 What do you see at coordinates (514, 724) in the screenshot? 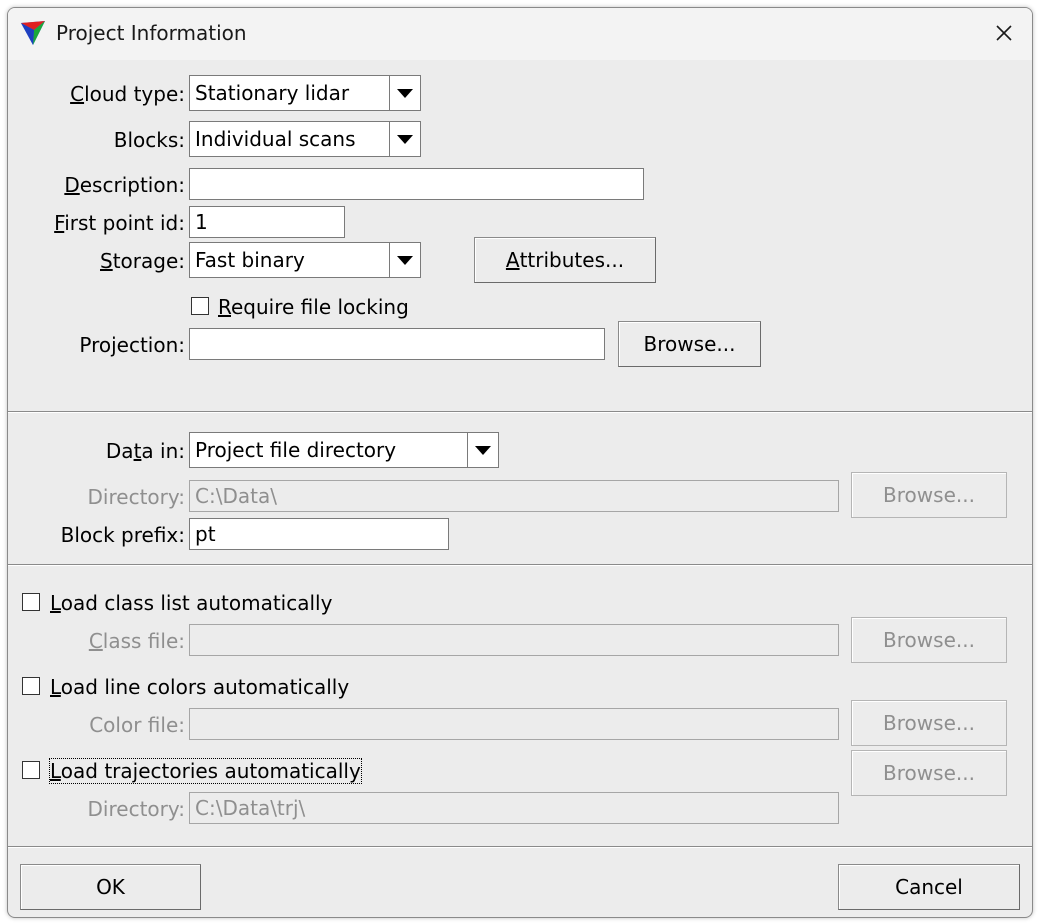
I see `color-file-input` at bounding box center [514, 724].